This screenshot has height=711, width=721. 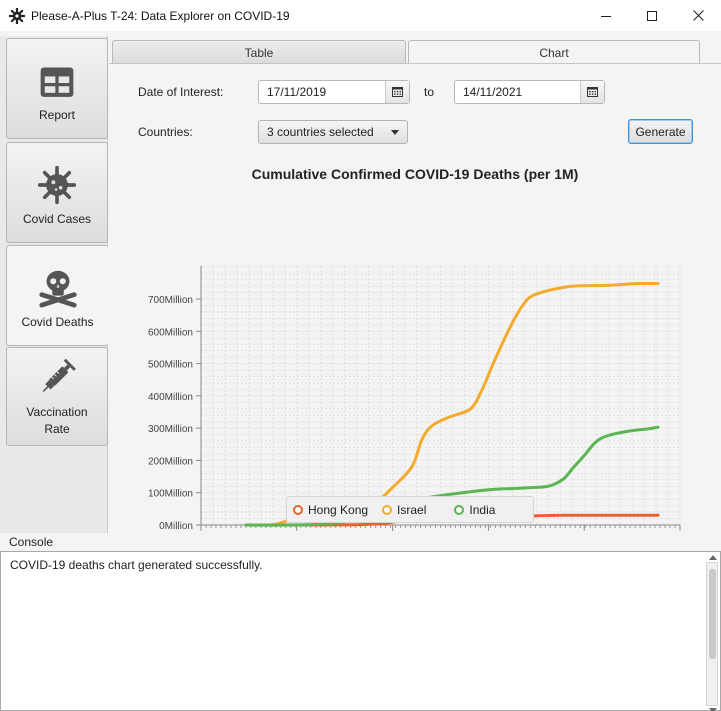 I want to click on tab-label: Chart, so click(x=554, y=52).